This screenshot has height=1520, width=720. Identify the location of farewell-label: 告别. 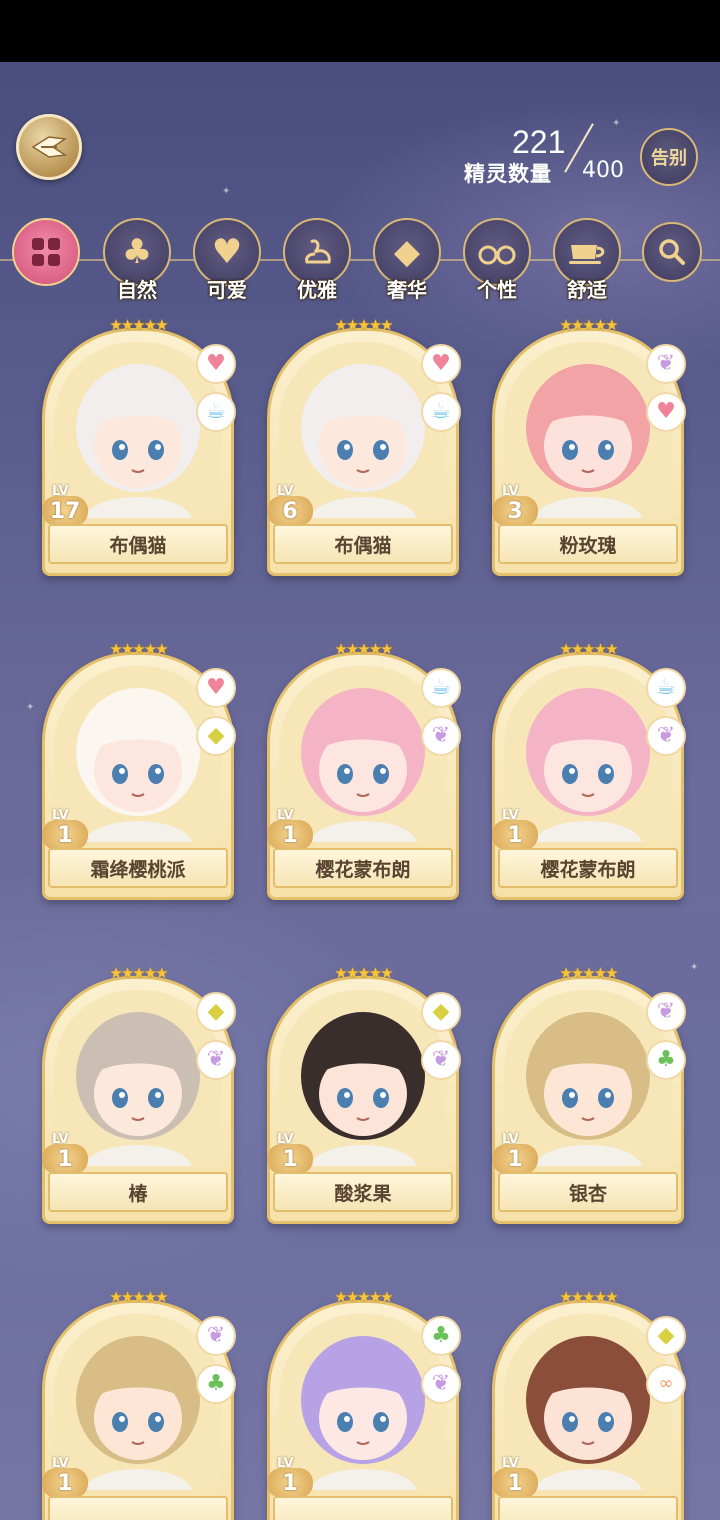
(669, 158).